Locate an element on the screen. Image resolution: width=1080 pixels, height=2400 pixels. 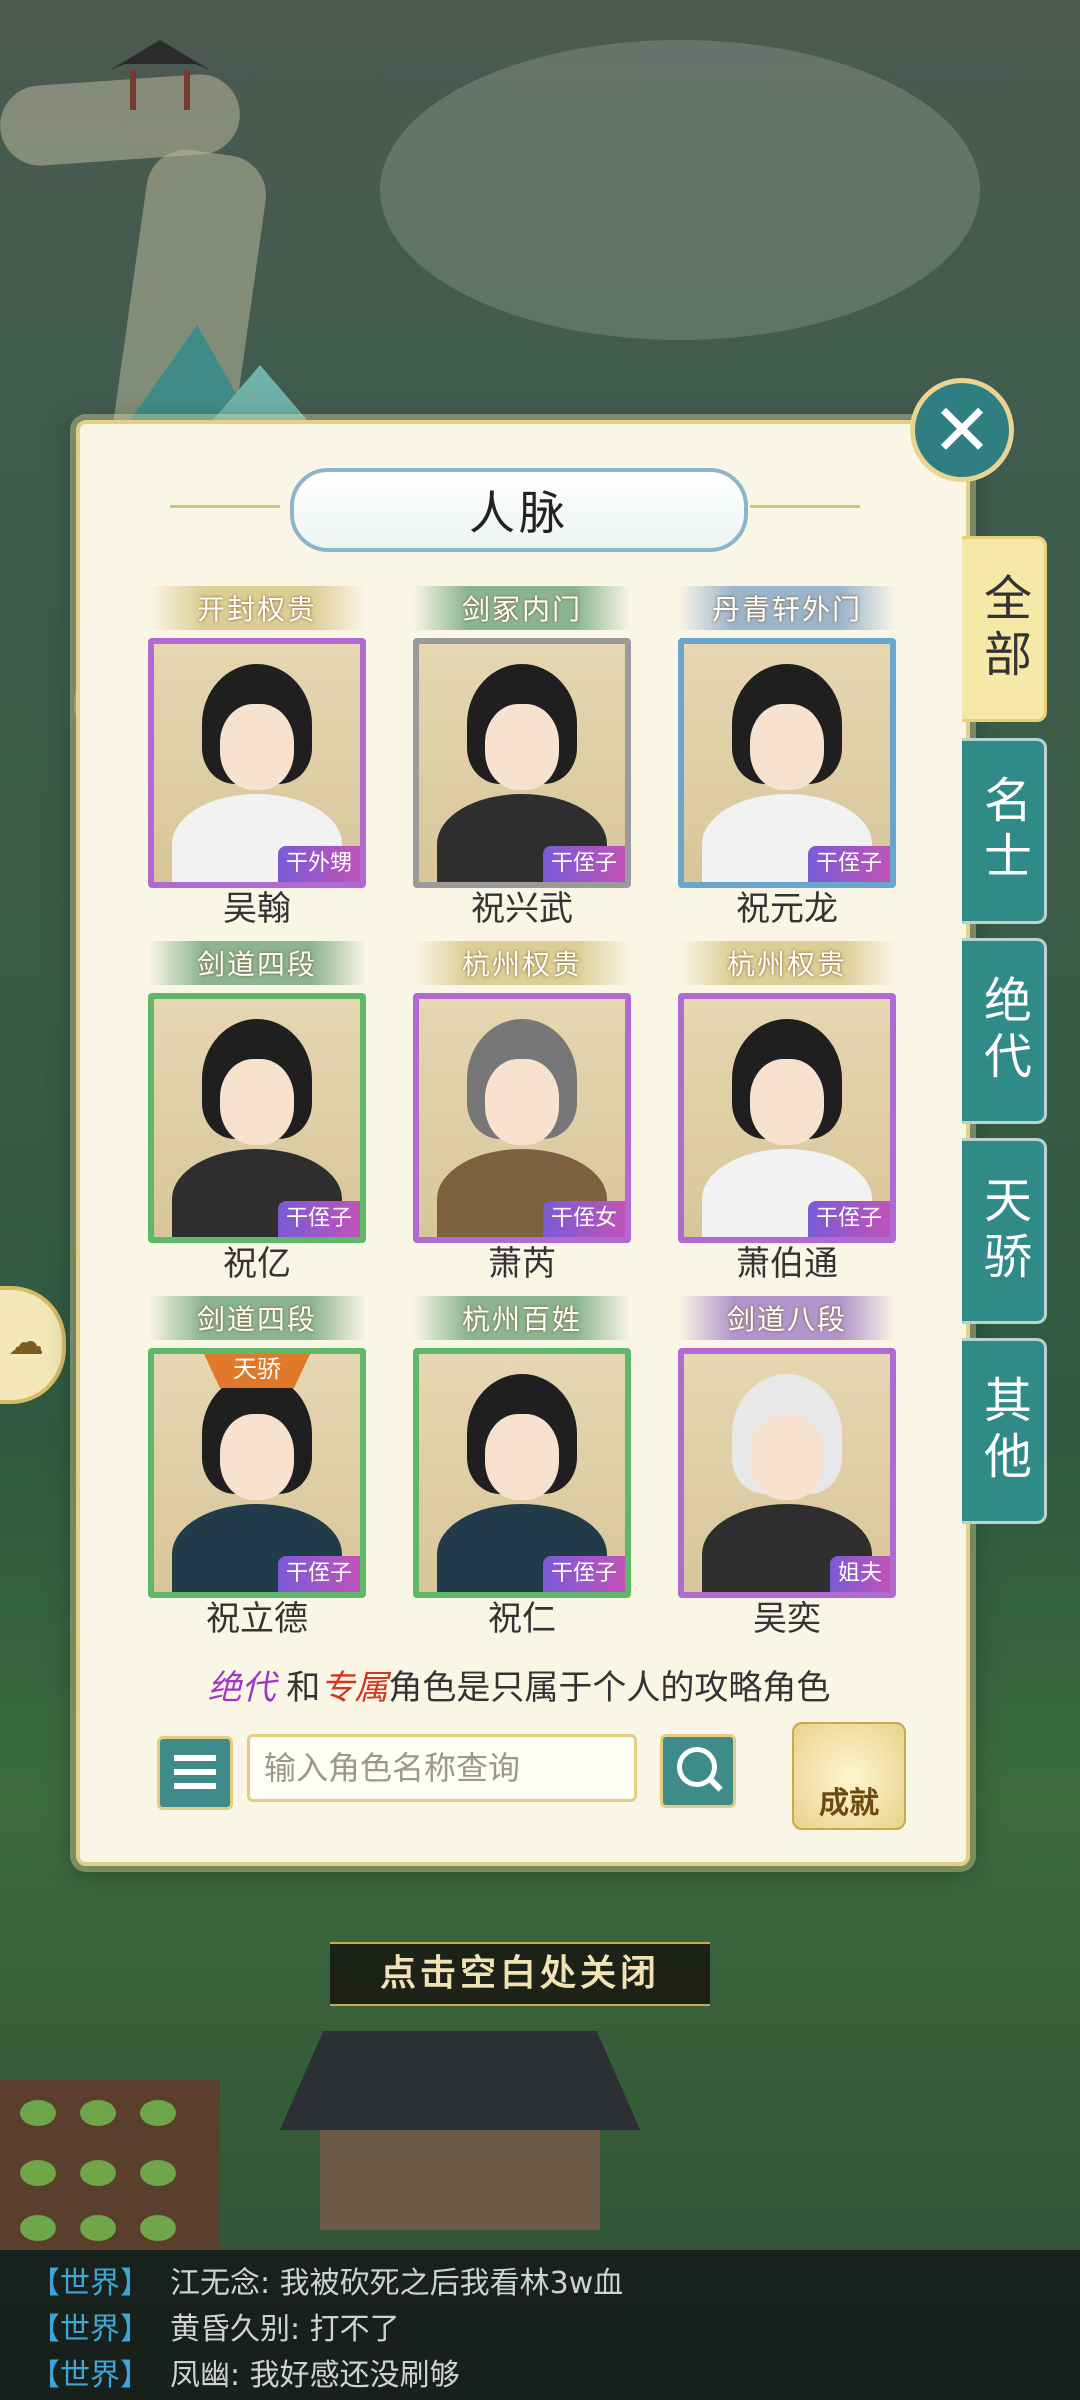
role-note: 绝代 和专属角色是只属于个人的攻略角色 is located at coordinates (519, 1684).